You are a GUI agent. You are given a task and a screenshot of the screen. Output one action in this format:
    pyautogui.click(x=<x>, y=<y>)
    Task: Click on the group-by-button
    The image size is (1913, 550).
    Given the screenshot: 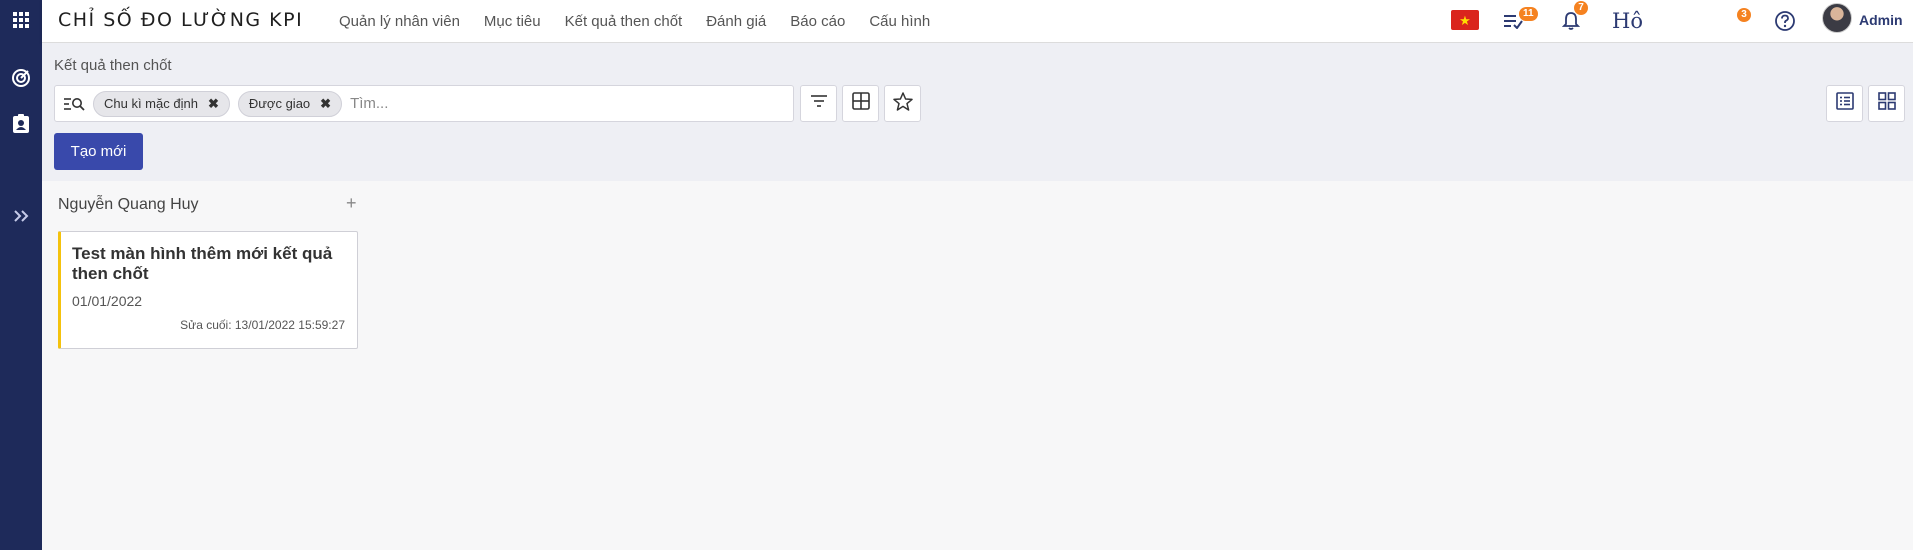 What is the action you would take?
    pyautogui.click(x=860, y=103)
    